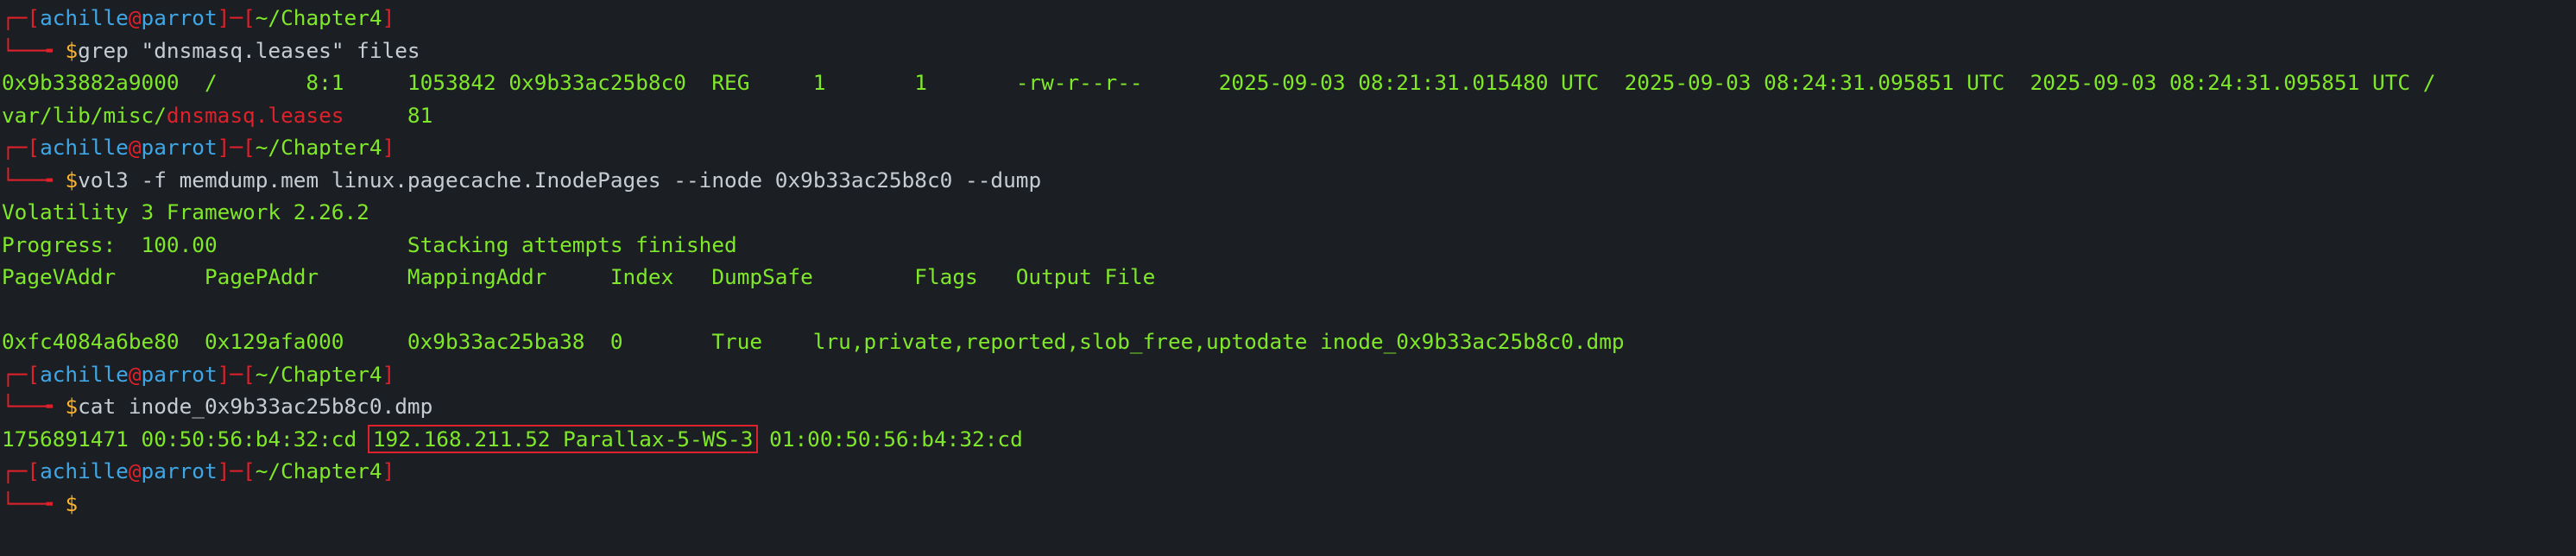 The height and width of the screenshot is (556, 2576). Describe the element at coordinates (249, 50) in the screenshot. I see `command-text: grep "dnsmasq.leases" files` at that location.